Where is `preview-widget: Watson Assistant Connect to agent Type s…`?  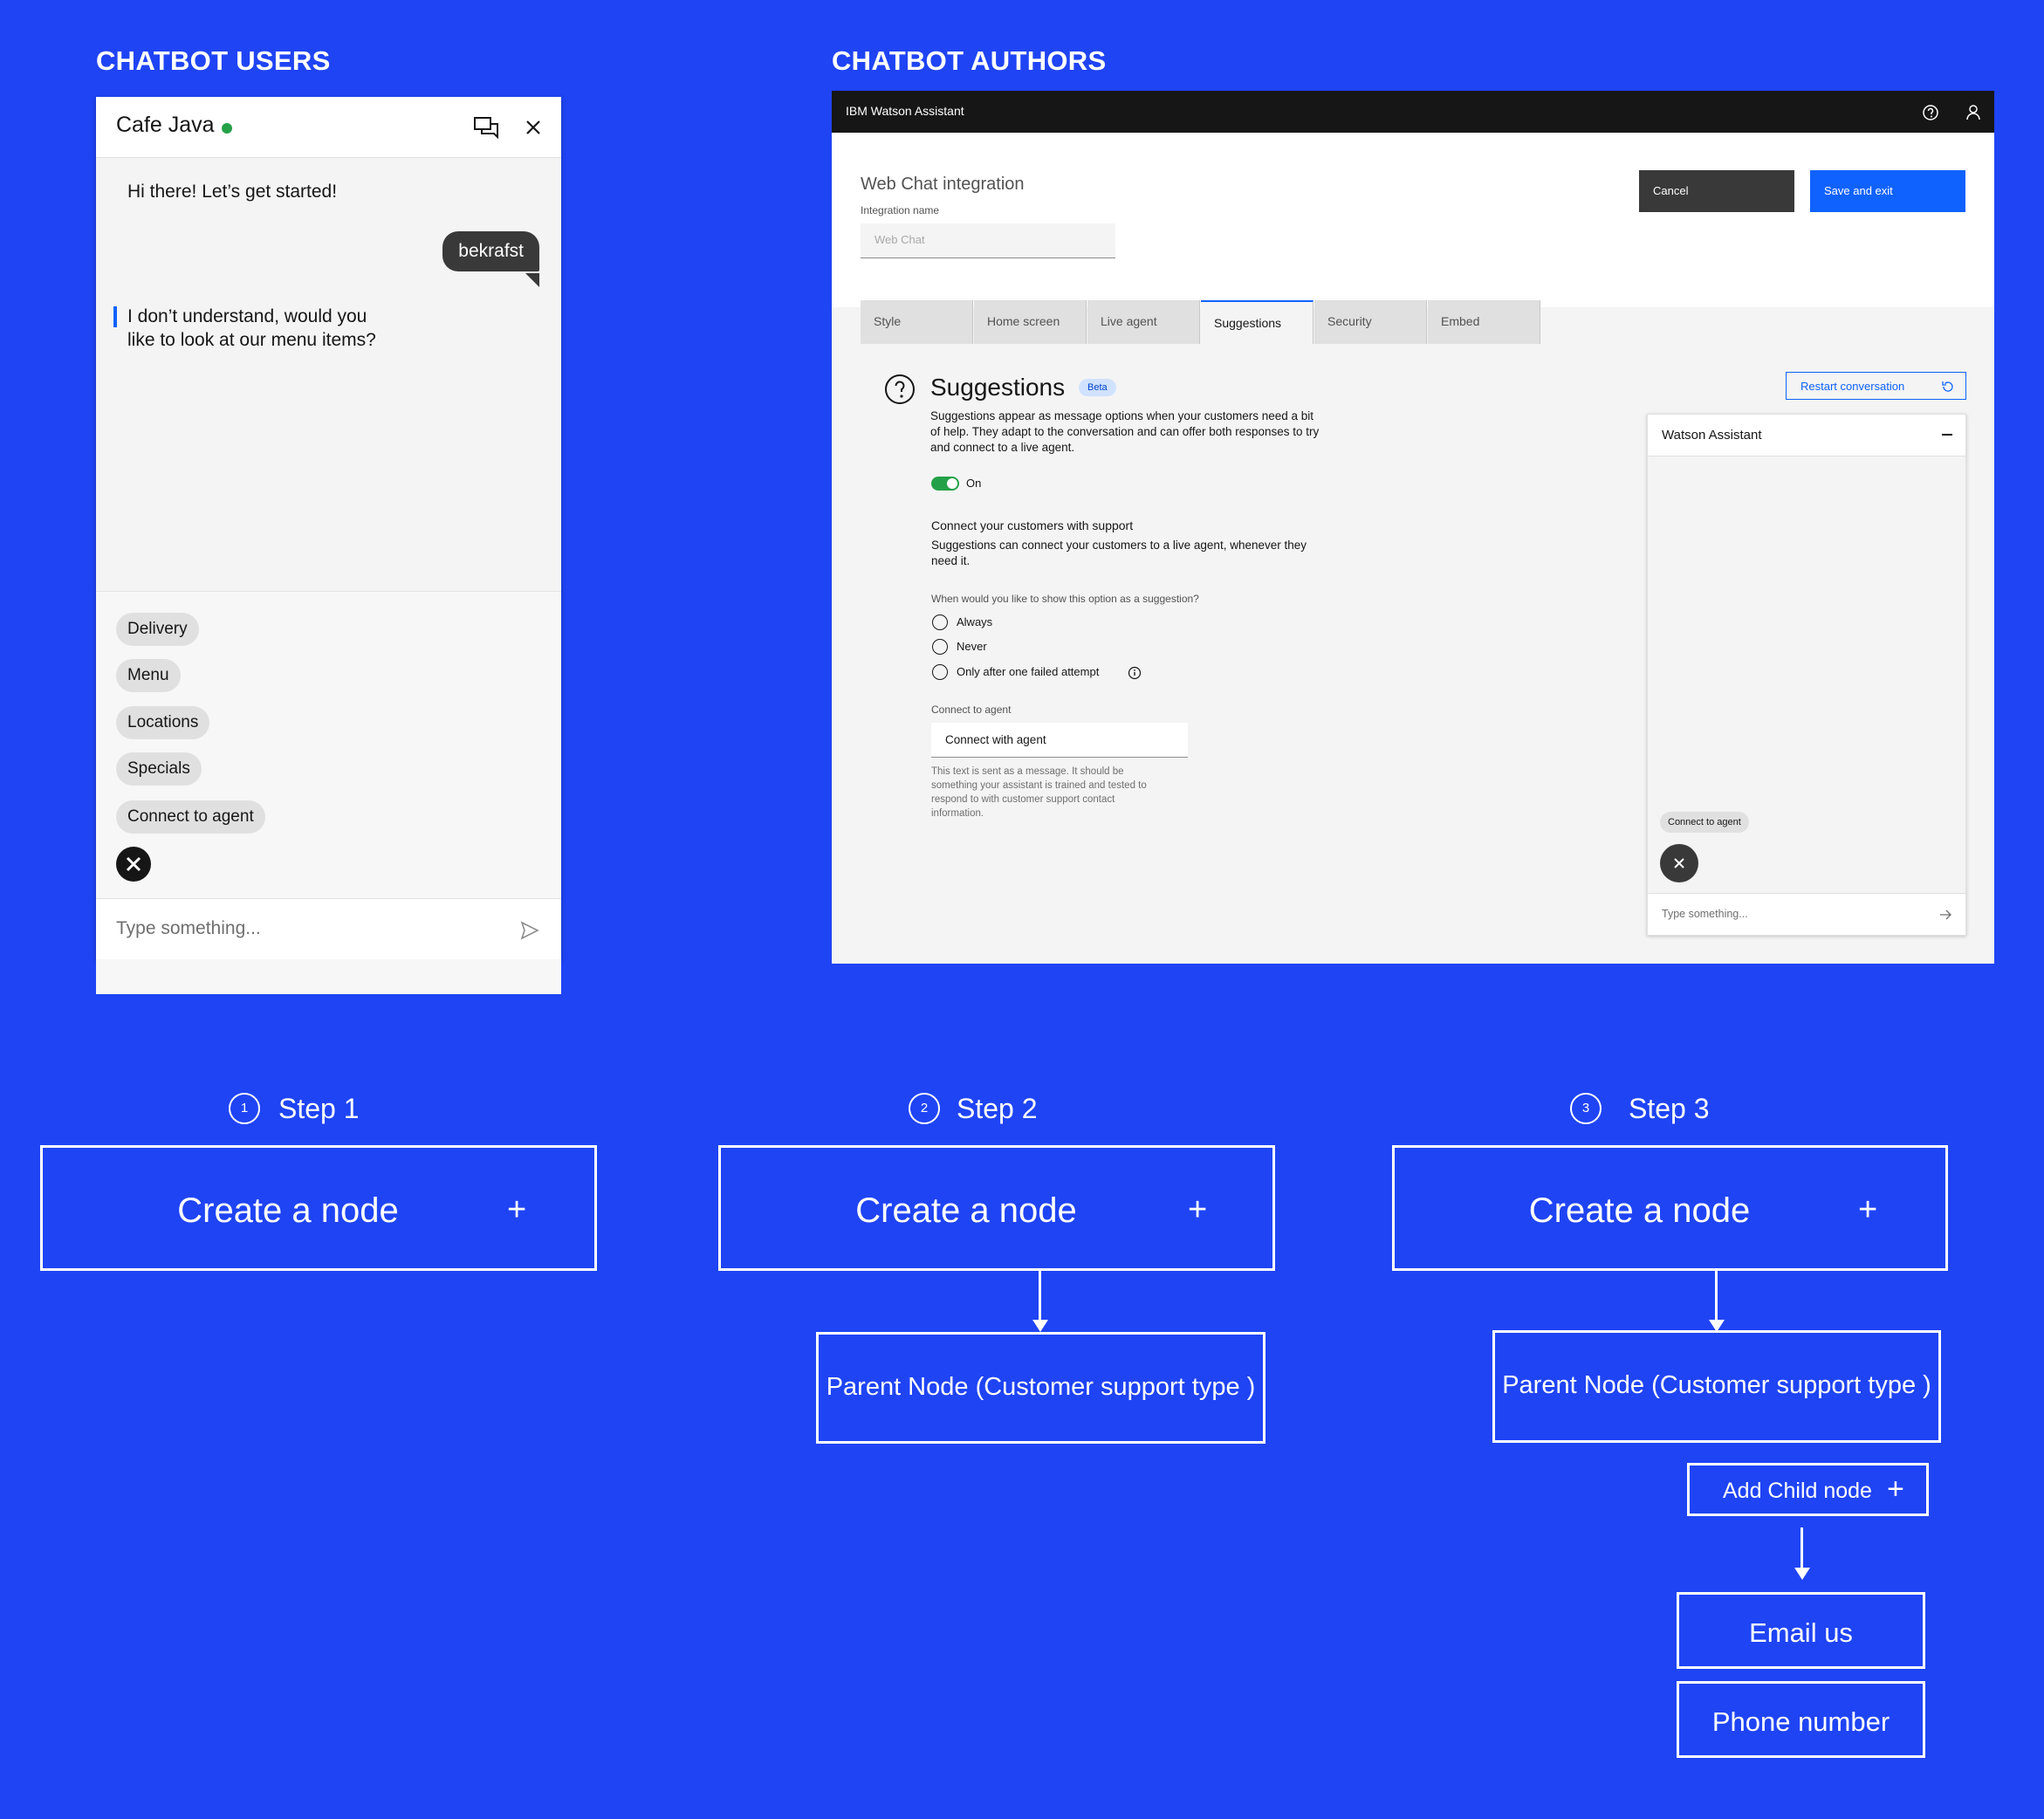
preview-widget: Watson Assistant Connect to agent Type s… is located at coordinates (1806, 675).